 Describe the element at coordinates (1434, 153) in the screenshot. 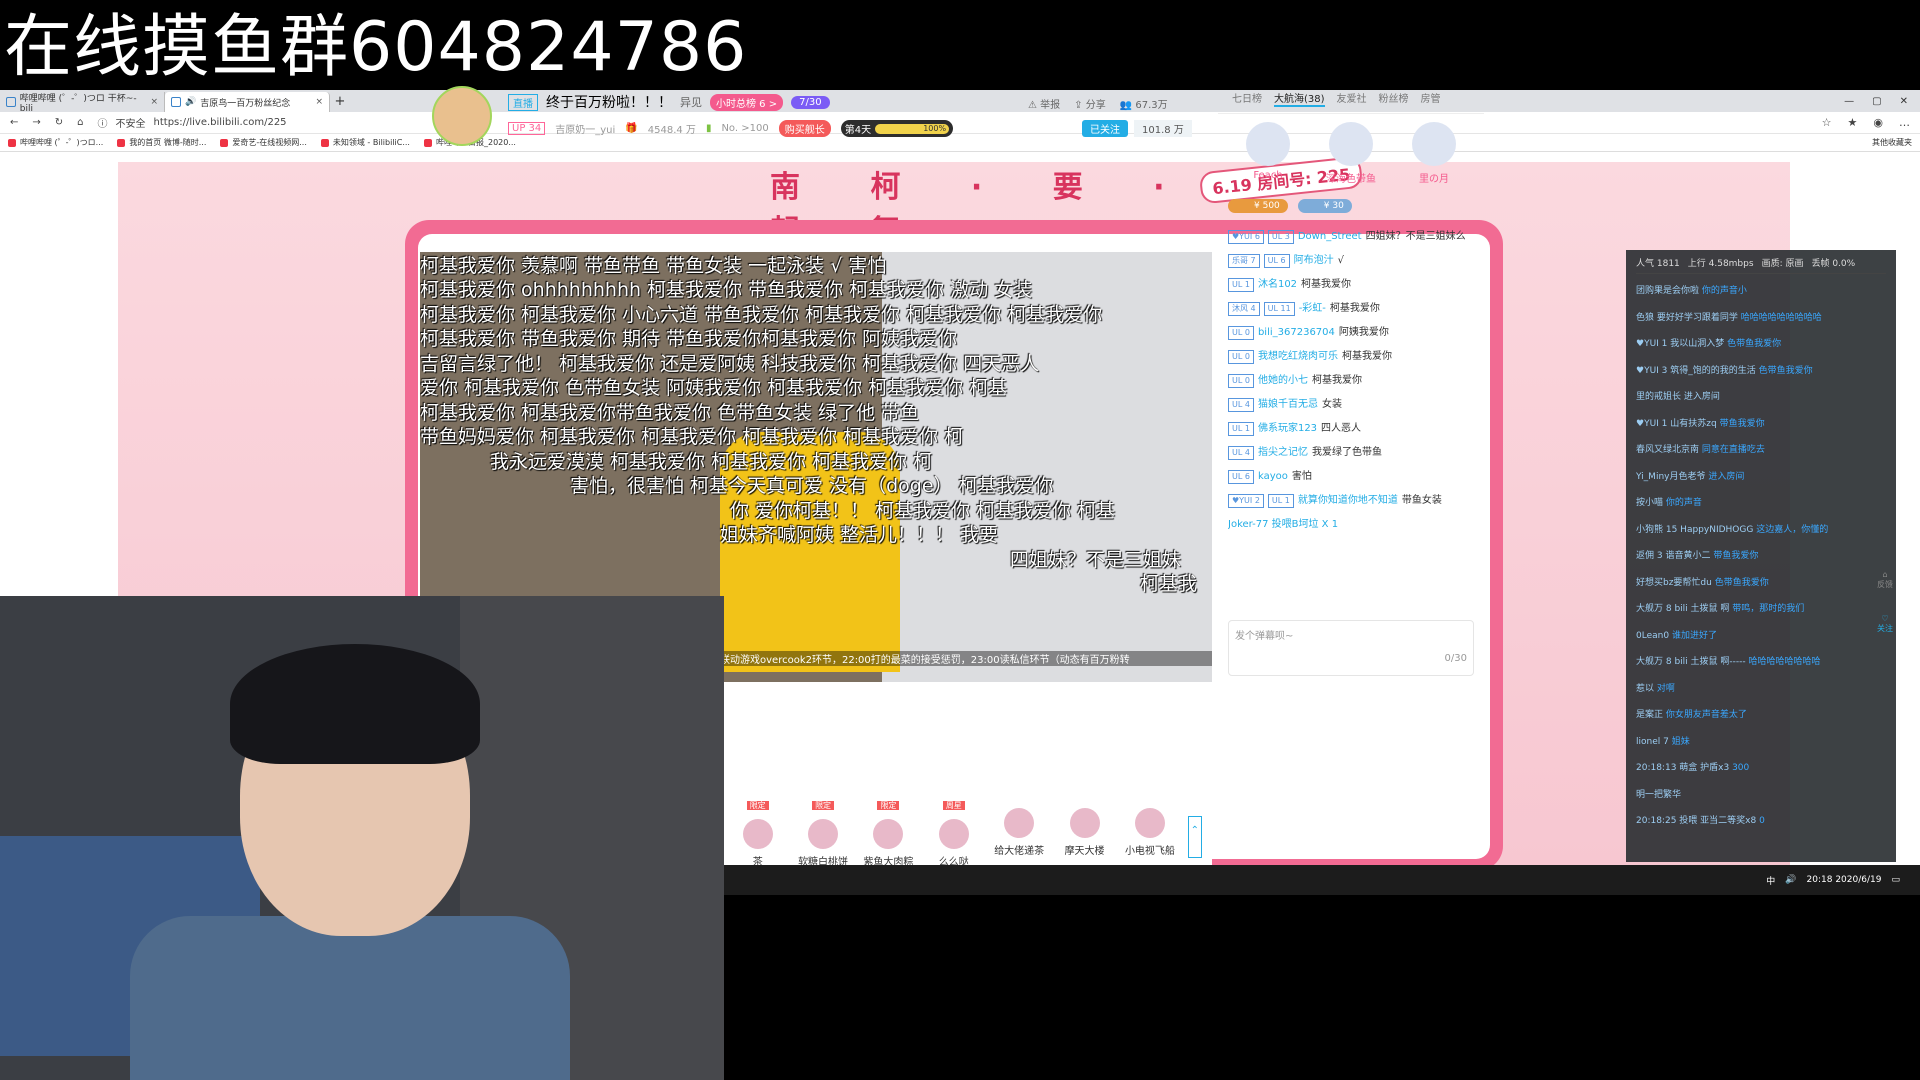

I see `rank-item: 里の月` at that location.